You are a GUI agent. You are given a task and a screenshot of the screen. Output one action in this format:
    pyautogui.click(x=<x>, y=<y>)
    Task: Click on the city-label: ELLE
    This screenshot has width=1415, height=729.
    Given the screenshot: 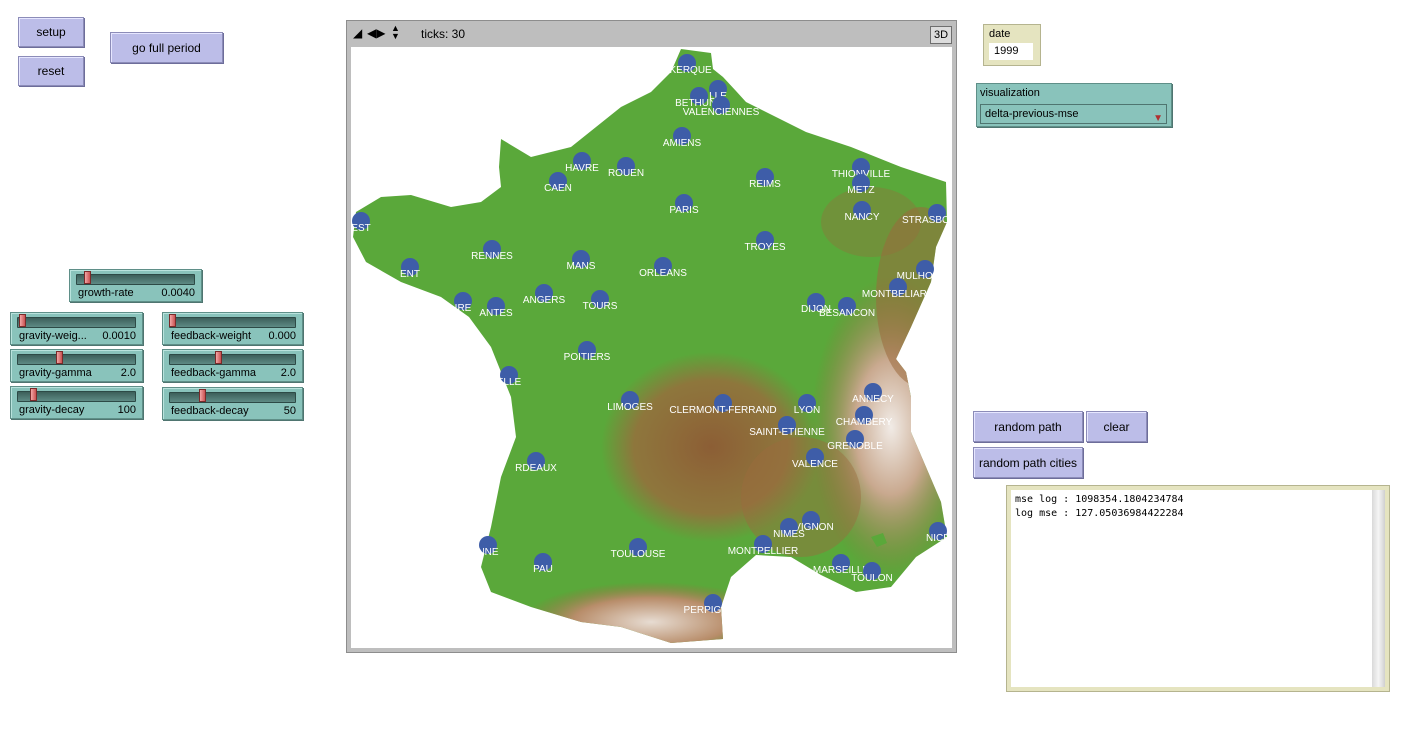 What is the action you would take?
    pyautogui.click(x=509, y=382)
    